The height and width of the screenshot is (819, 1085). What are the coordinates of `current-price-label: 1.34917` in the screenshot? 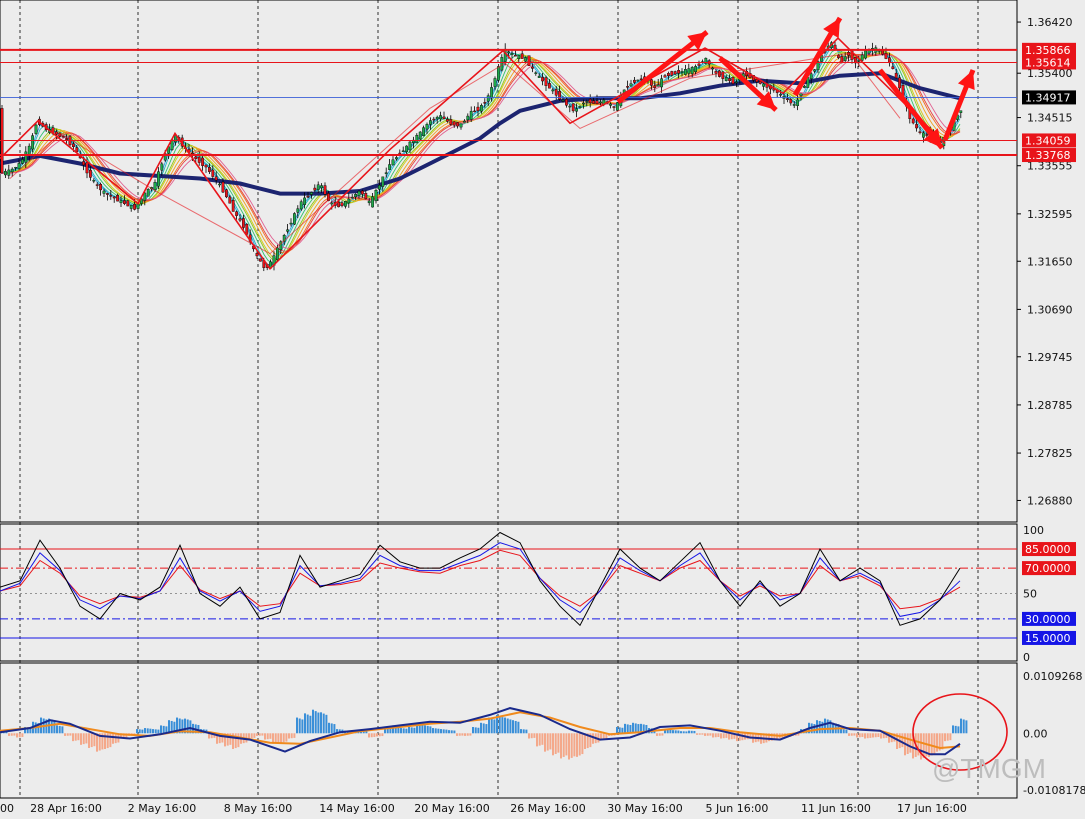 It's located at (1048, 97).